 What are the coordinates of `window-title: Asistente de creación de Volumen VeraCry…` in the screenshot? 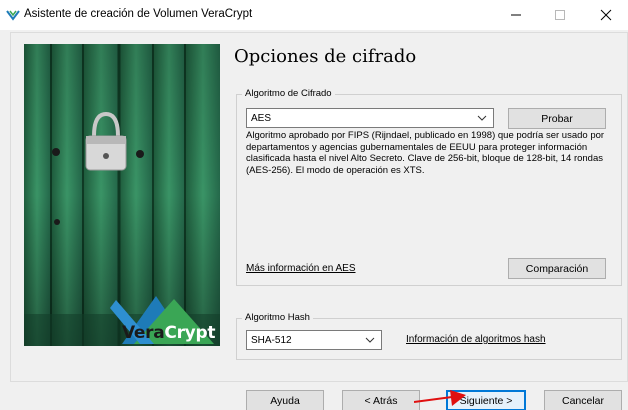 It's located at (138, 14).